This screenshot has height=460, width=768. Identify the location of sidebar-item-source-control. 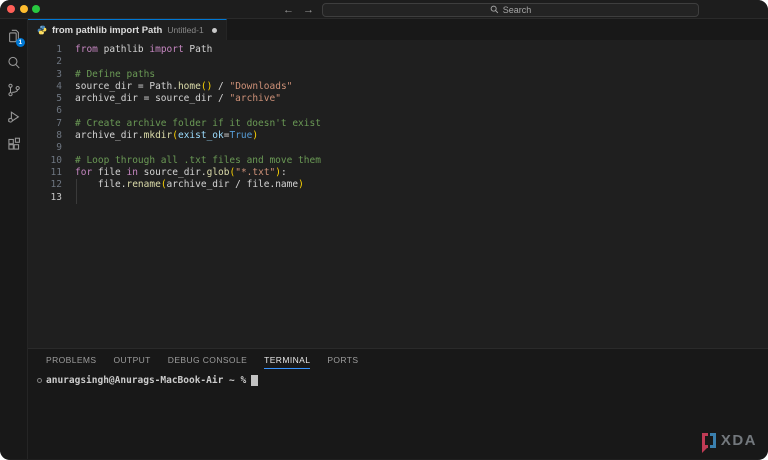
(13, 89).